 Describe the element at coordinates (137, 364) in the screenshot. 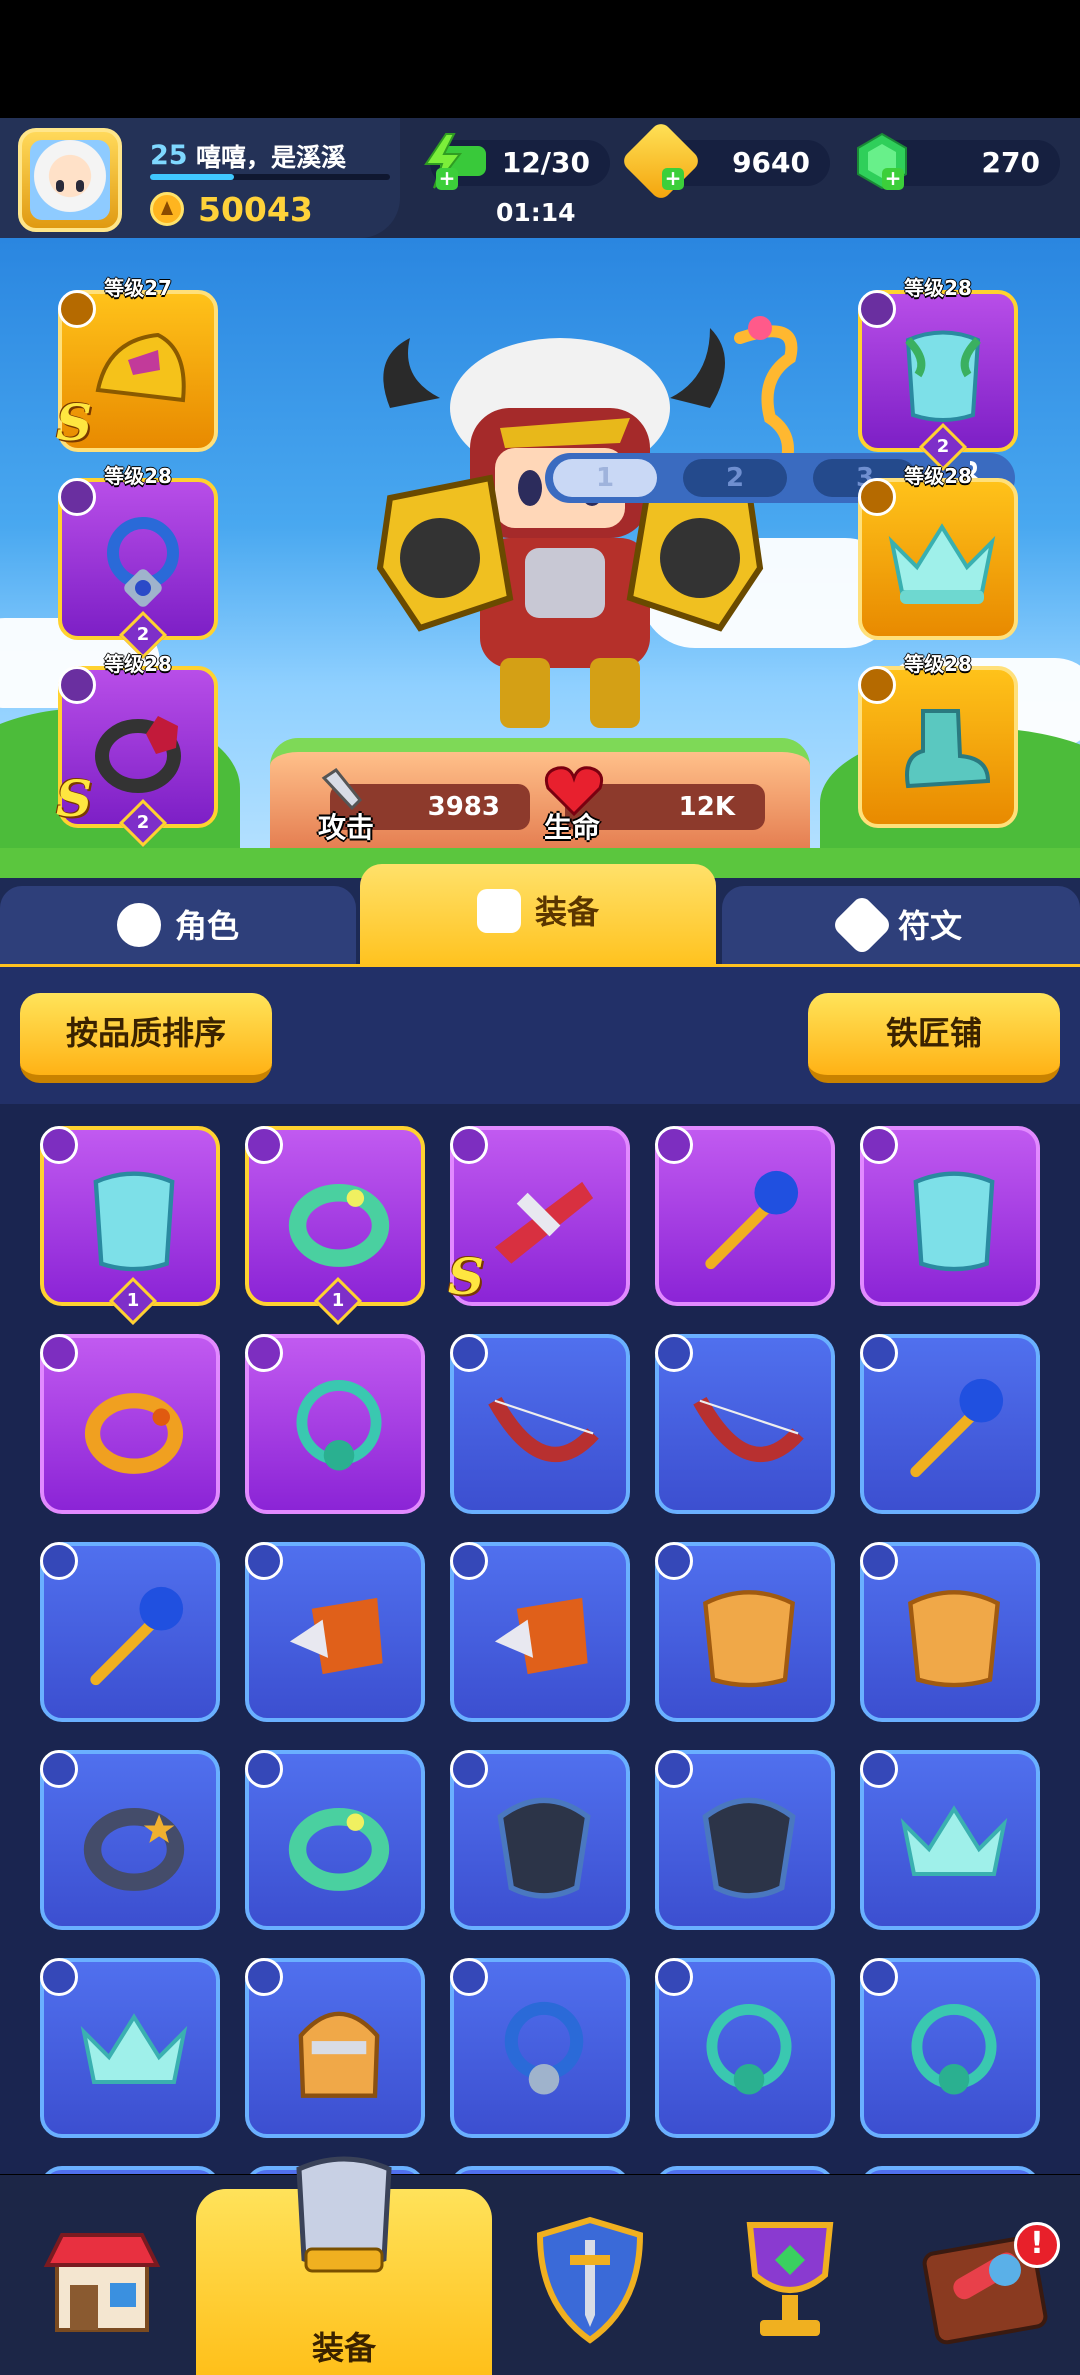

I see `equip-slot-weapon: 等级27 S` at that location.